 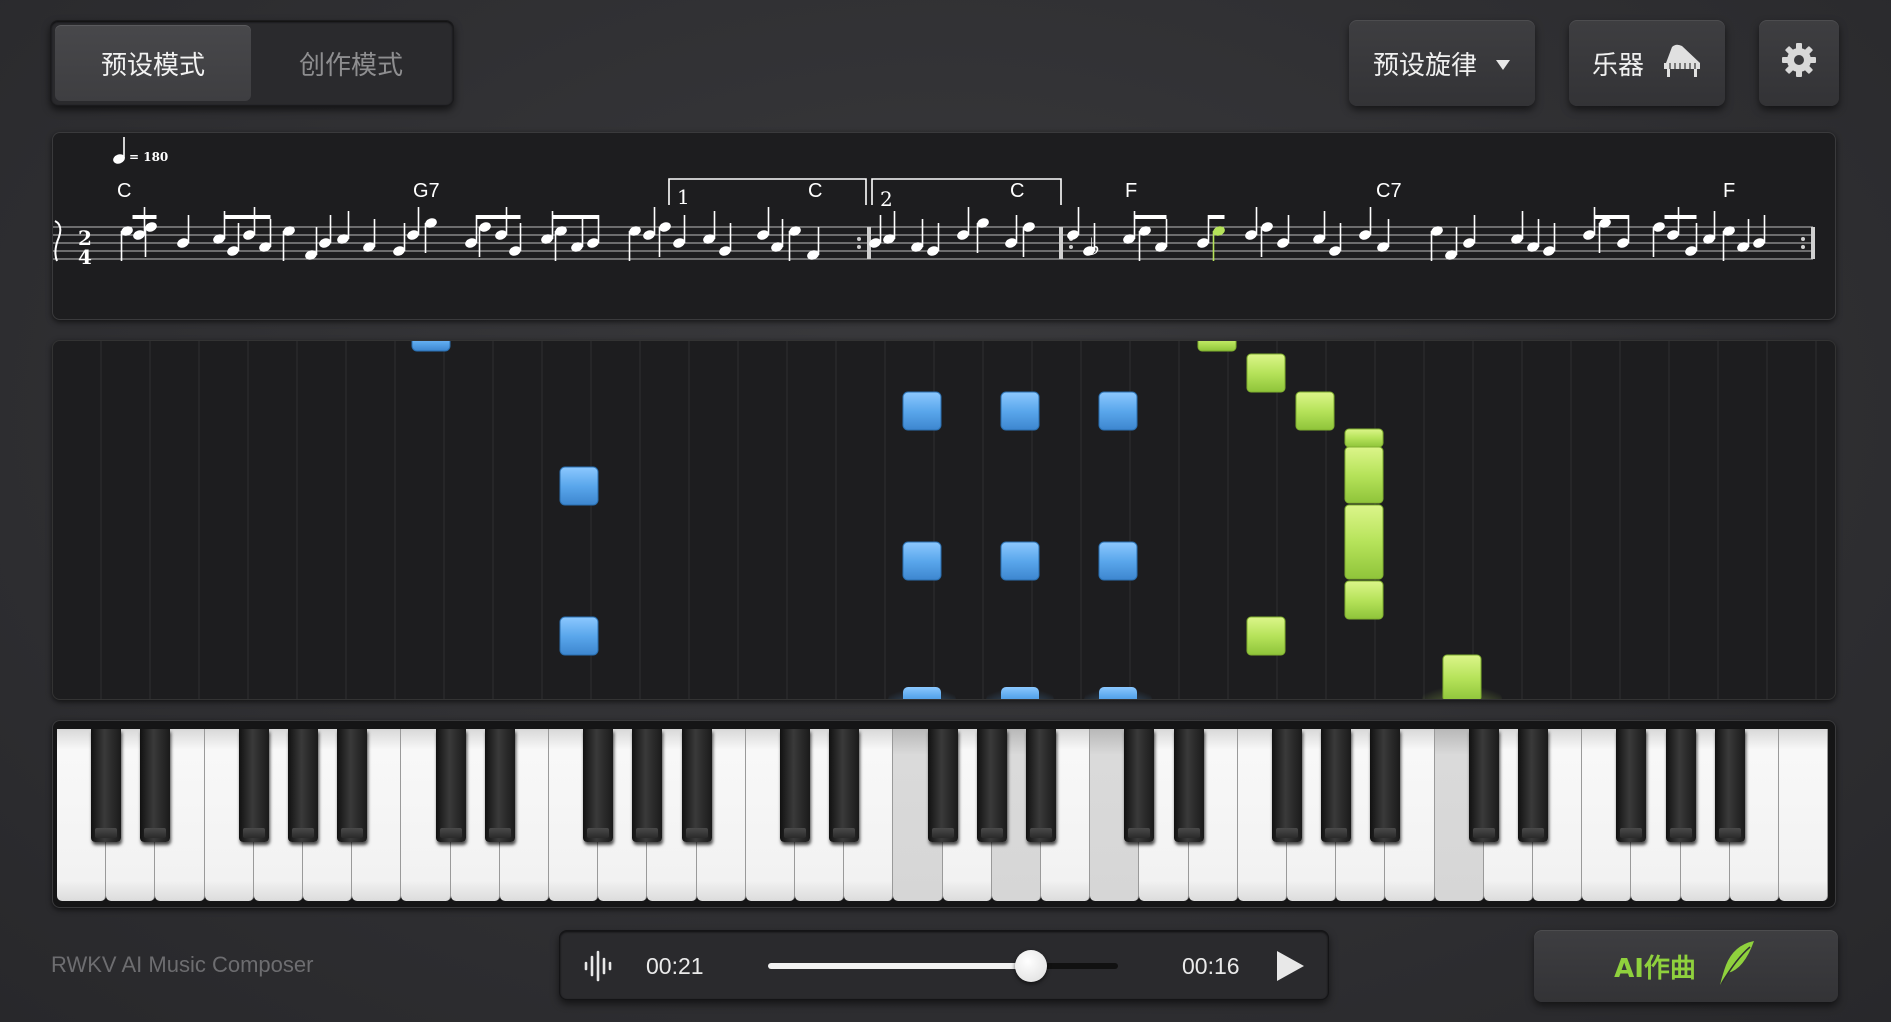 I want to click on gear-icon, so click(x=1799, y=63).